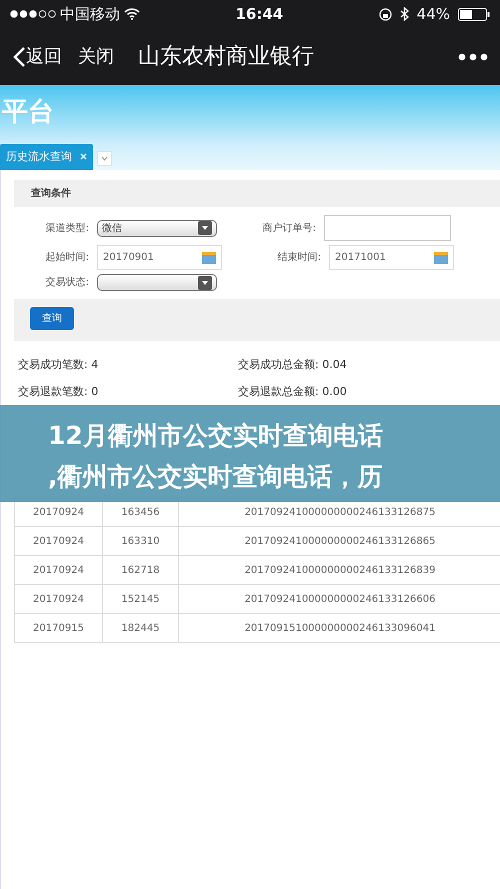  I want to click on field-label: 起始时间:, so click(66, 257).